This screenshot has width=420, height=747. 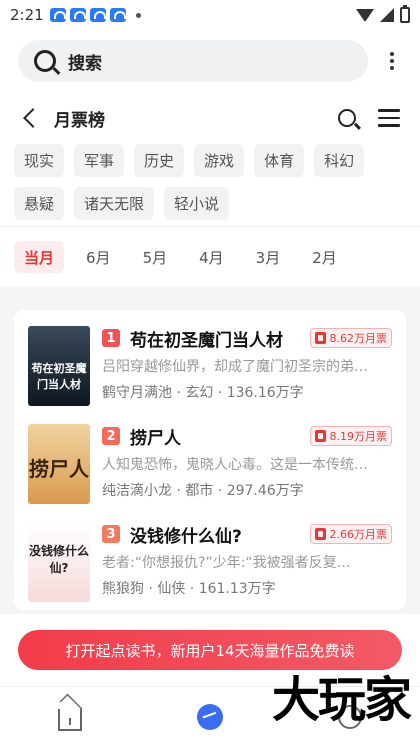 I want to click on page-header: 月票榜, so click(x=210, y=118).